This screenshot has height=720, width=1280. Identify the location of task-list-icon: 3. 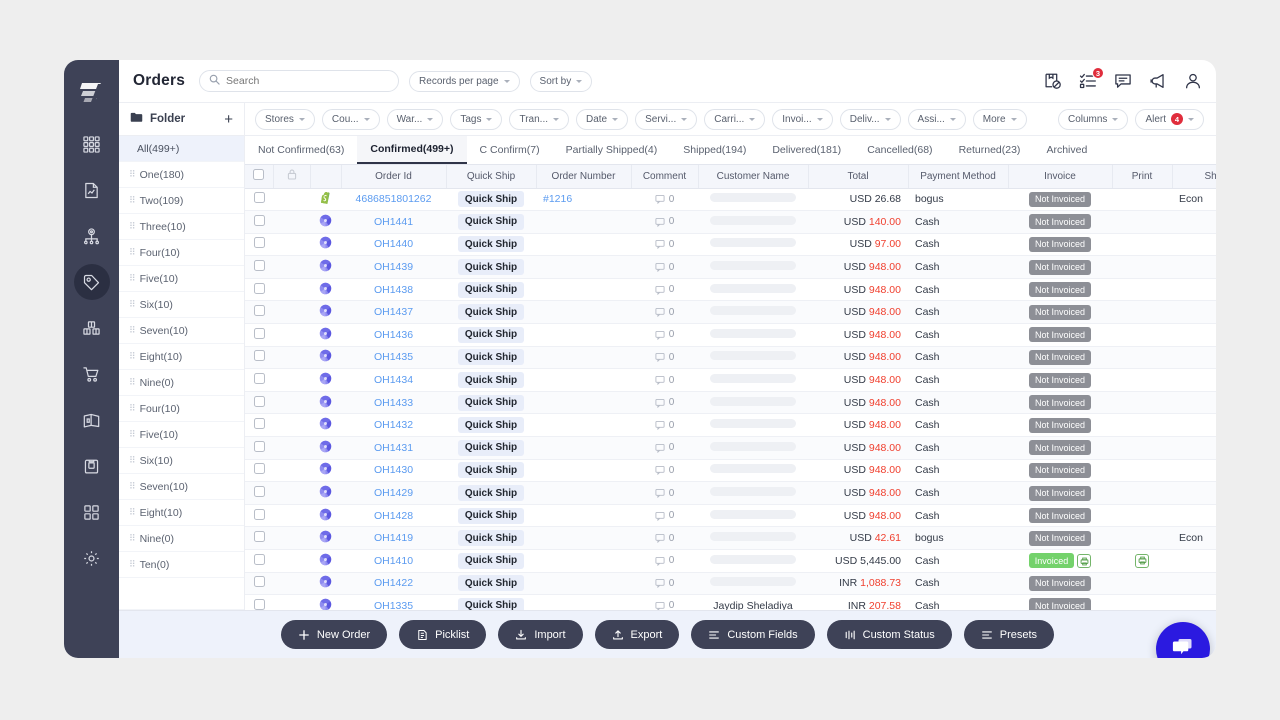
(1091, 78).